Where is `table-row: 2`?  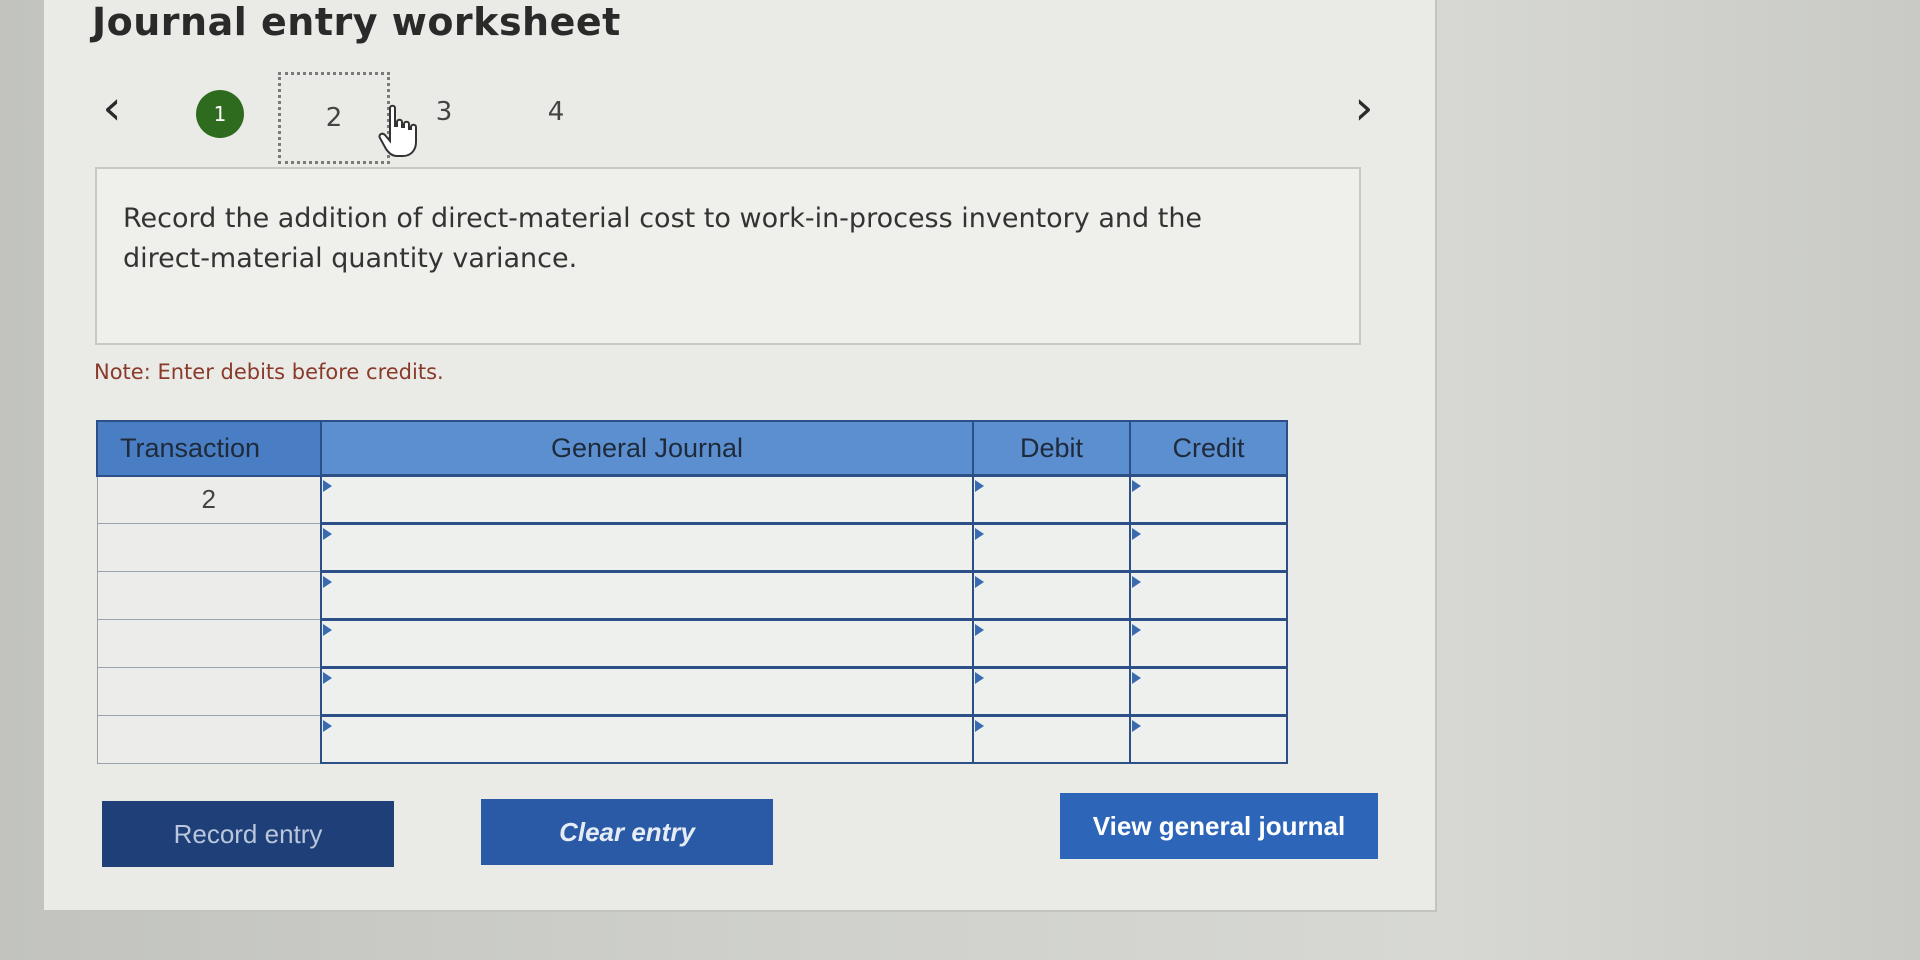
table-row: 2 is located at coordinates (692, 499).